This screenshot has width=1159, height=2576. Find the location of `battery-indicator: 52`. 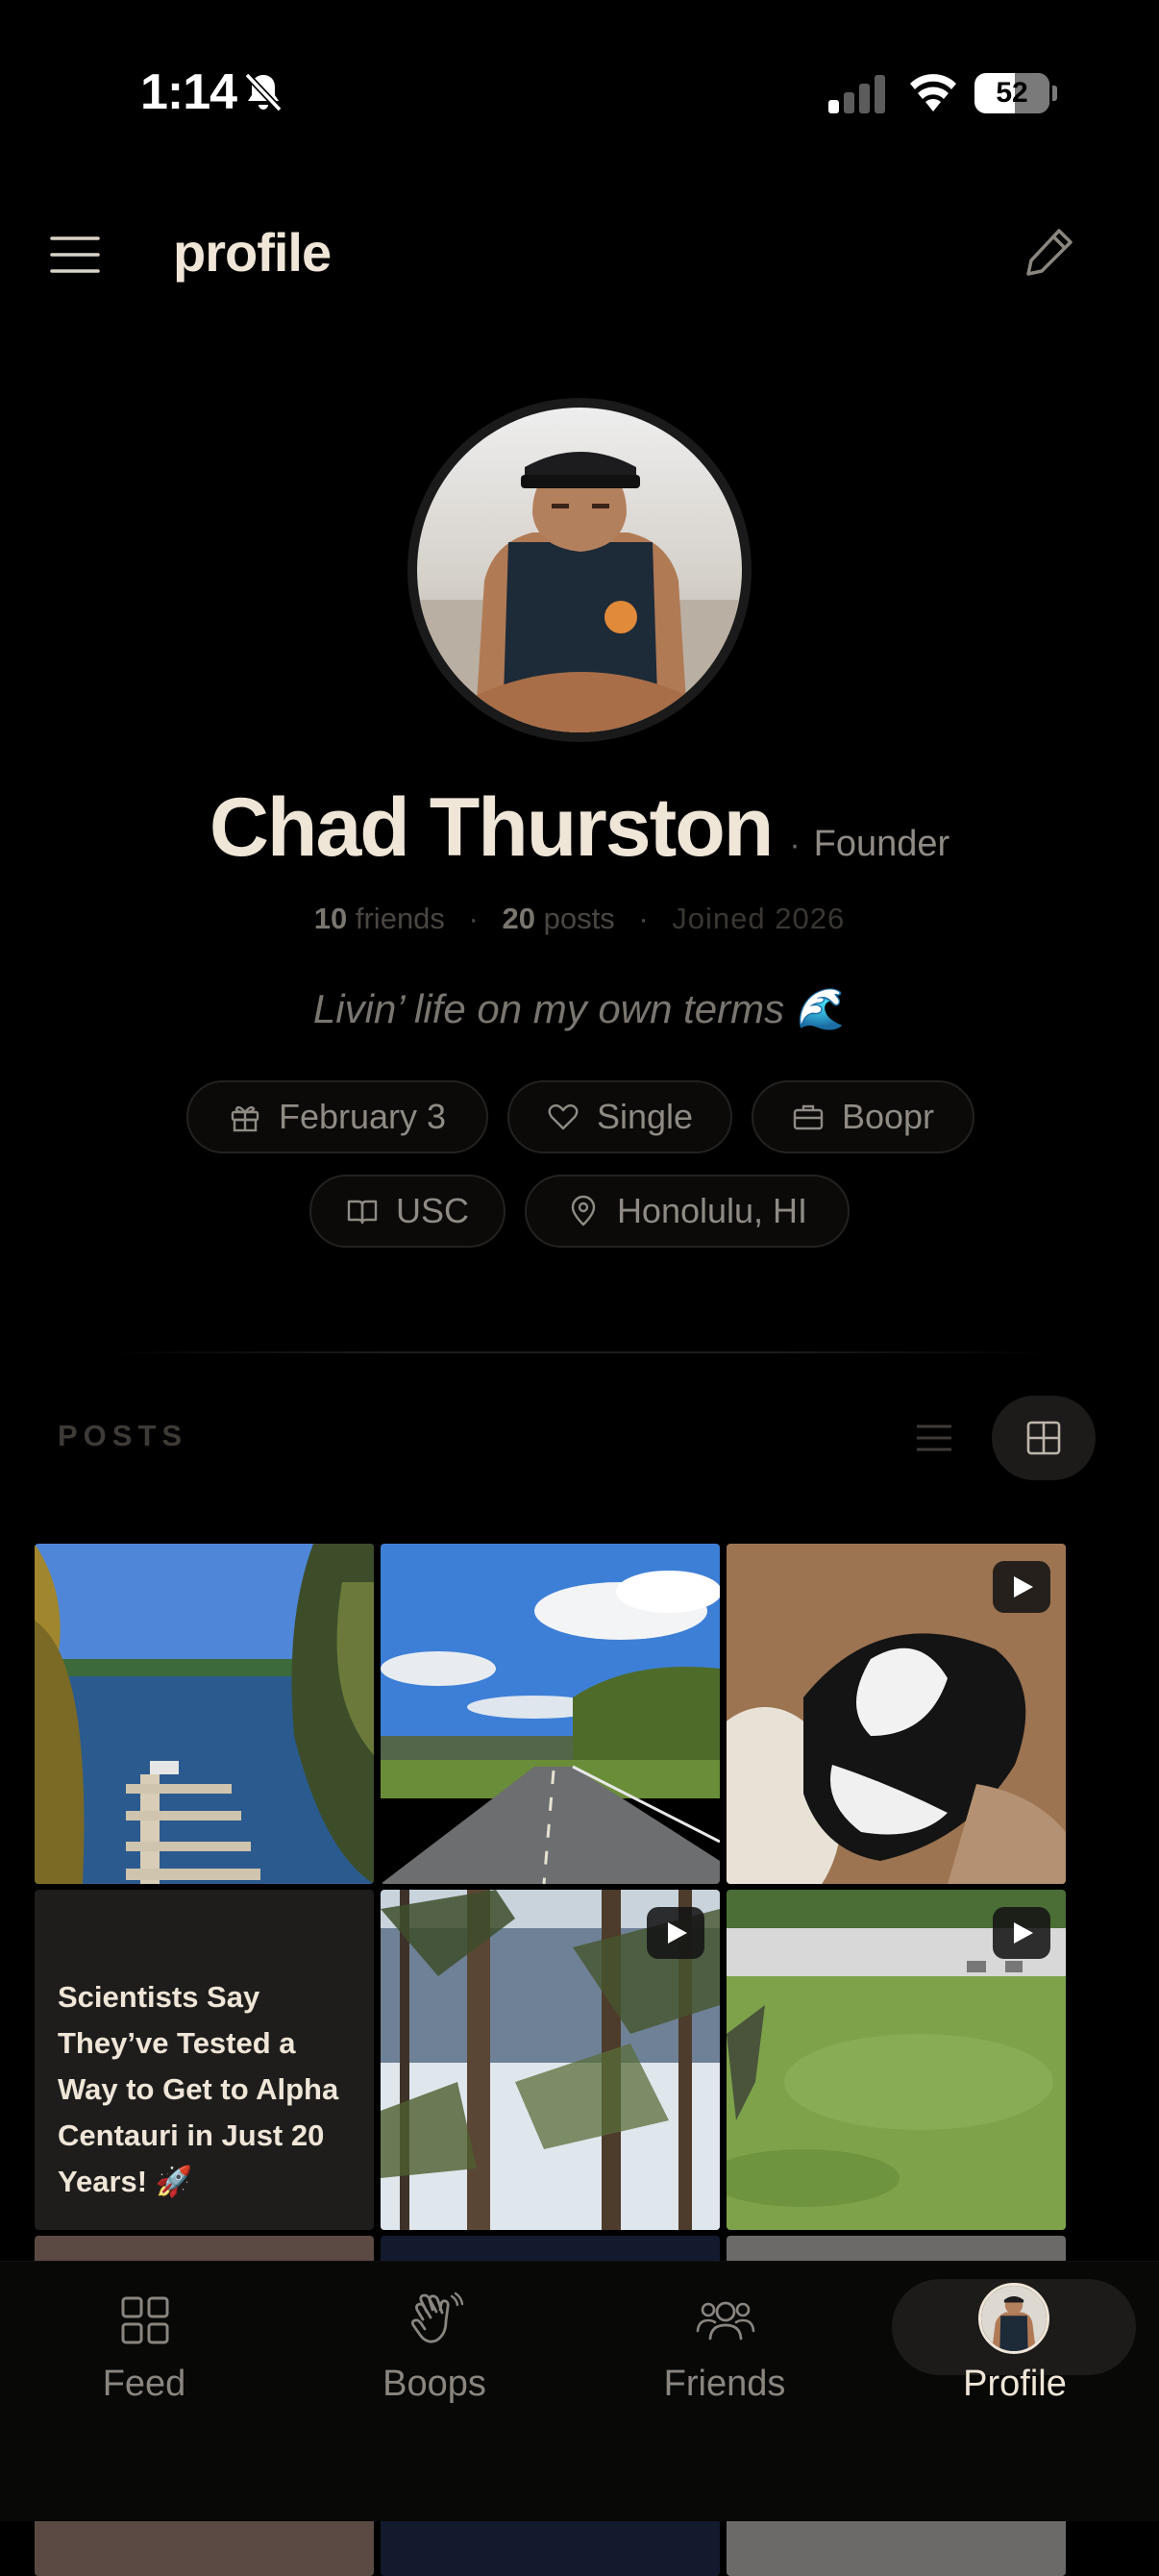

battery-indicator: 52 is located at coordinates (1015, 93).